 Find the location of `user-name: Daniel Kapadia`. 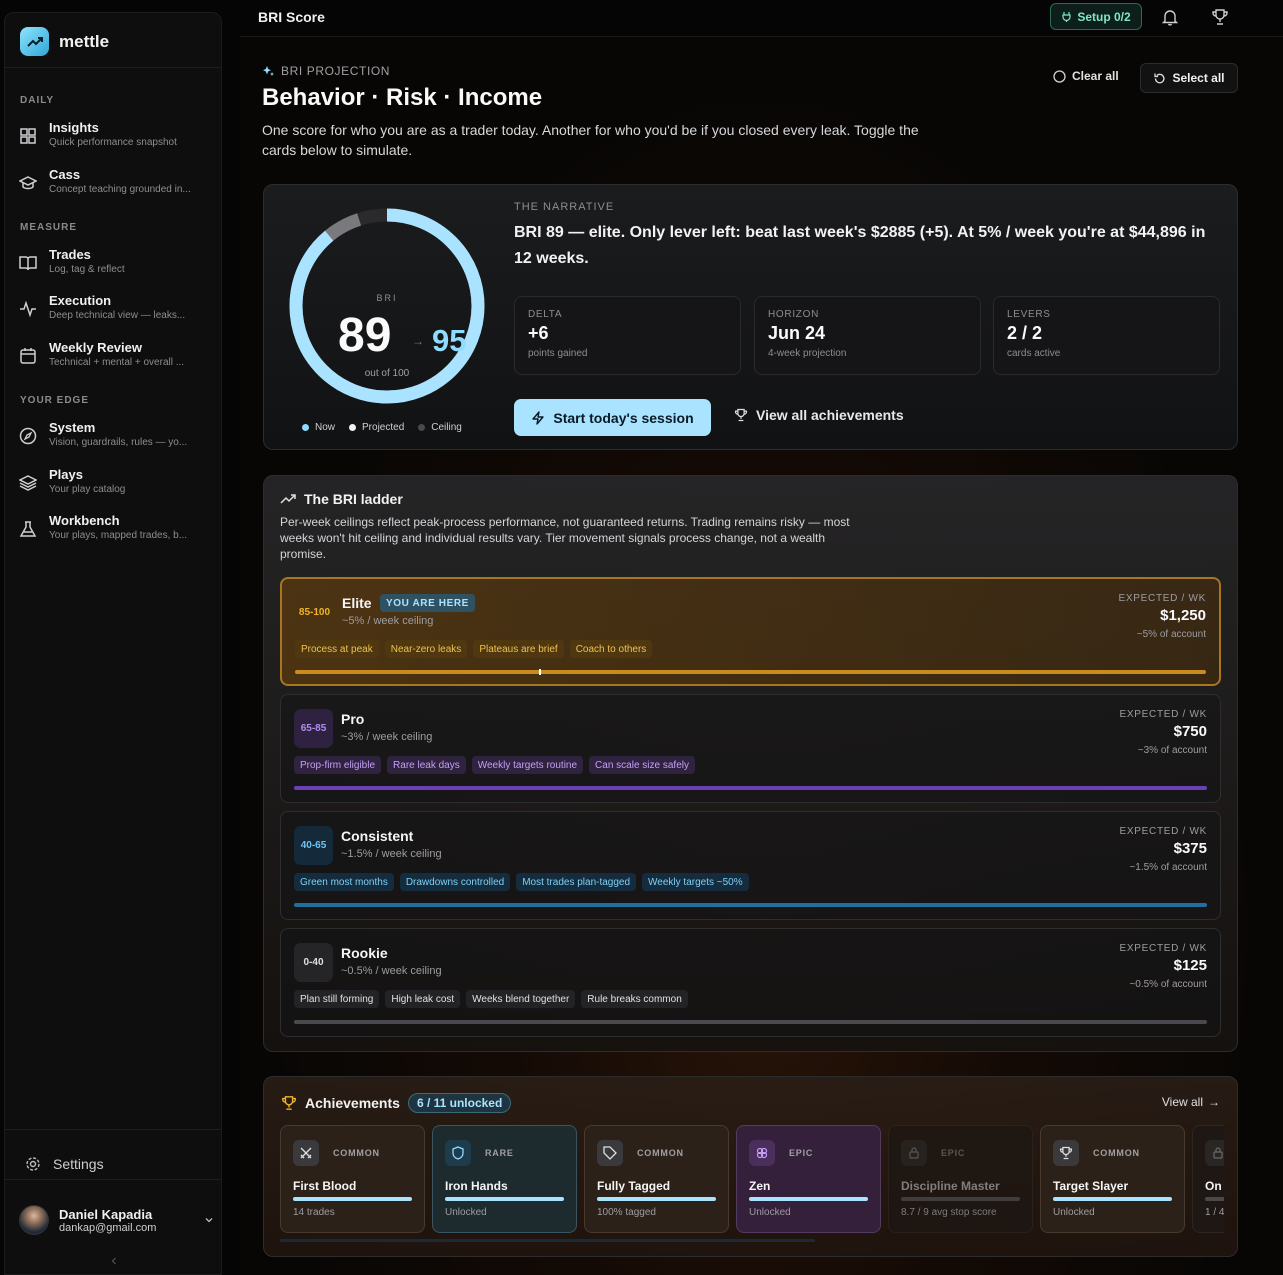

user-name: Daniel Kapadia is located at coordinates (106, 1214).